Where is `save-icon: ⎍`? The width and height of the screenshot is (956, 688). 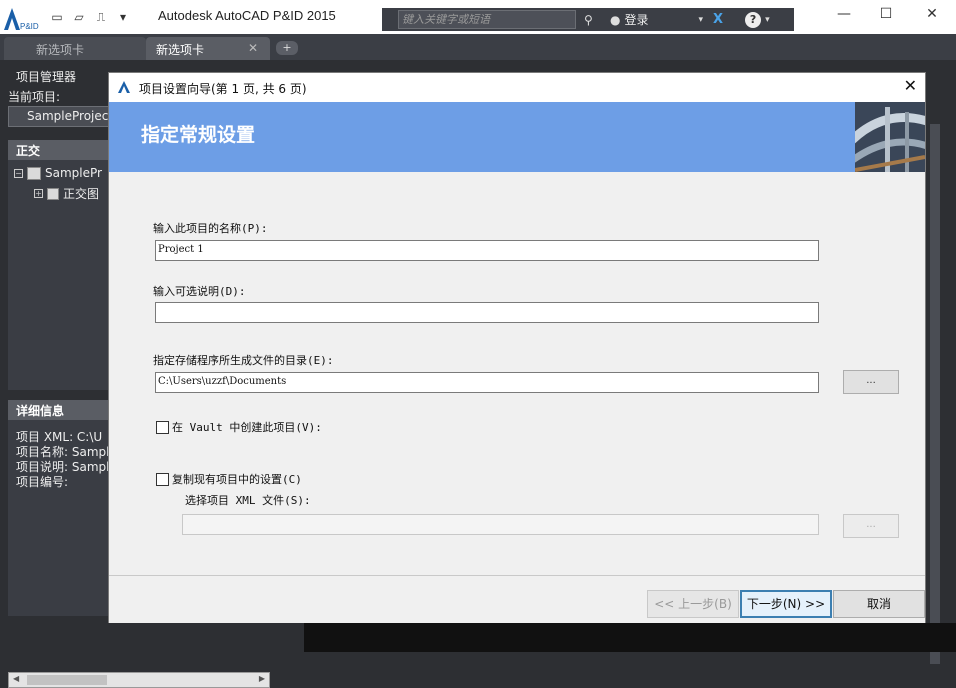 save-icon: ⎍ is located at coordinates (101, 17).